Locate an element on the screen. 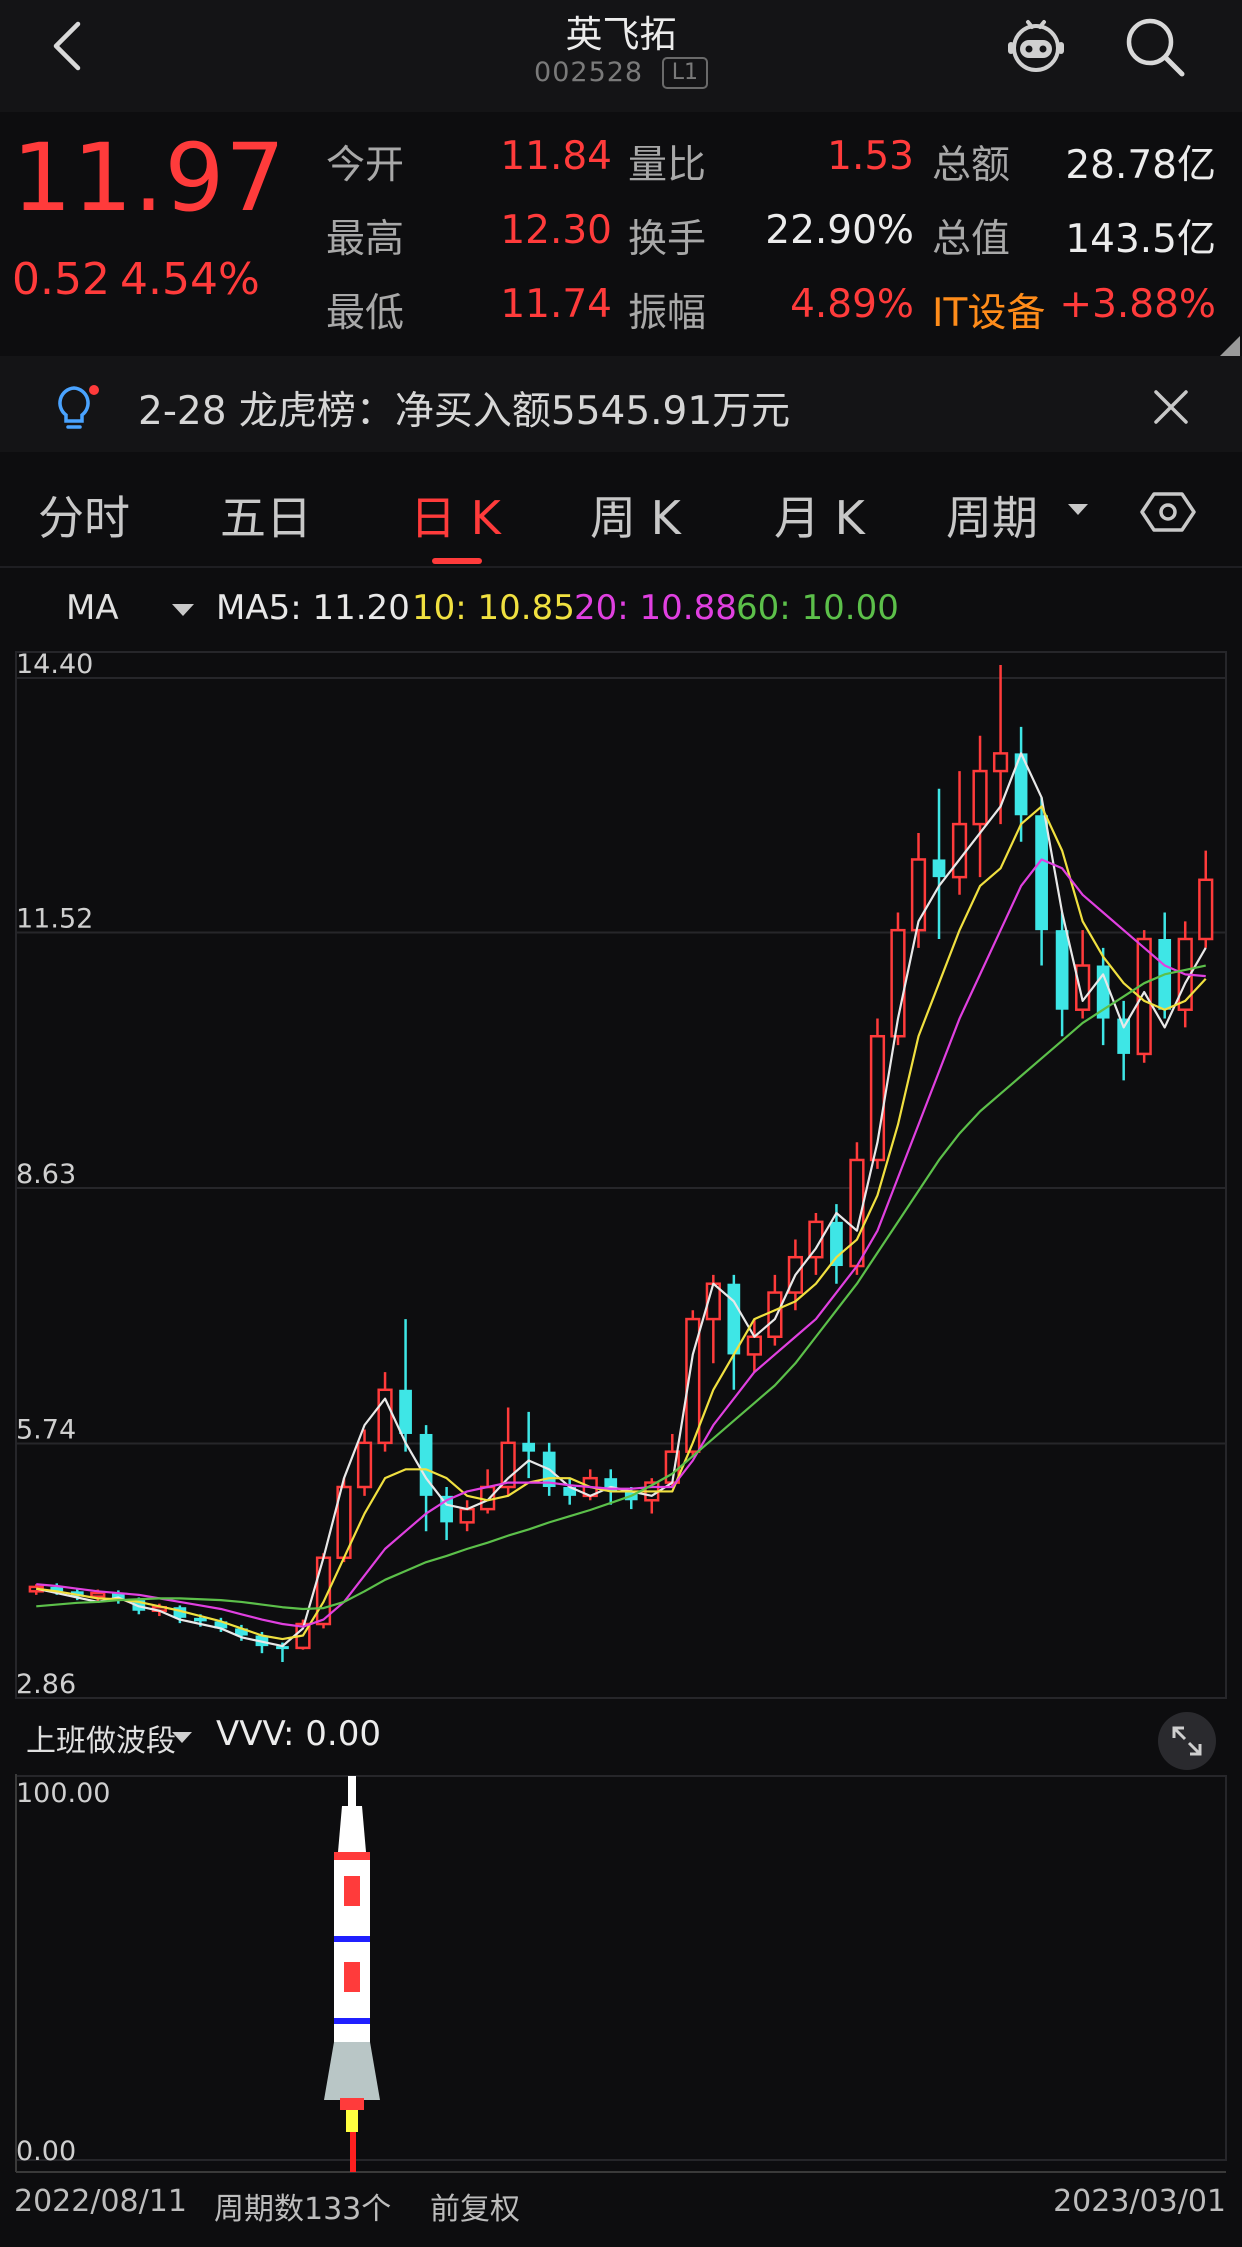 This screenshot has width=1242, height=2247. tab-daily-k: 日 K is located at coordinates (455, 515).